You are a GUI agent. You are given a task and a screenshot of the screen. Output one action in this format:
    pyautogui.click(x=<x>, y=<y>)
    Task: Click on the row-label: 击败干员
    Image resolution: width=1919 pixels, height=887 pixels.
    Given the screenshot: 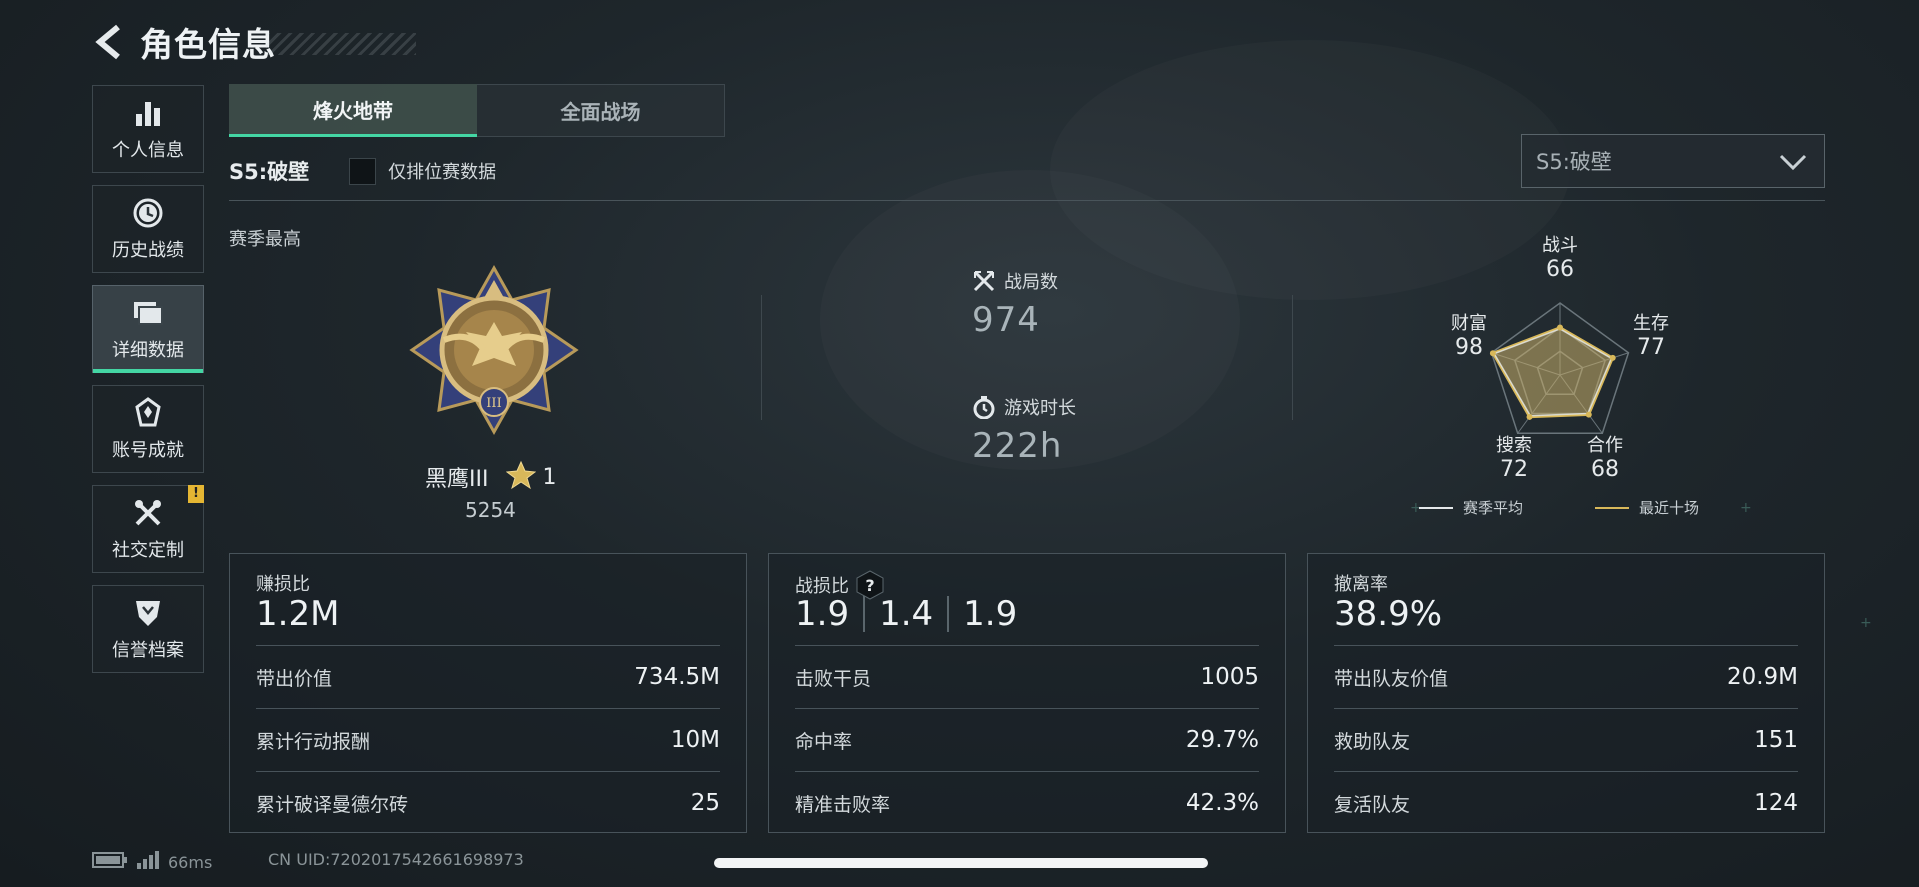 What is the action you would take?
    pyautogui.click(x=833, y=678)
    